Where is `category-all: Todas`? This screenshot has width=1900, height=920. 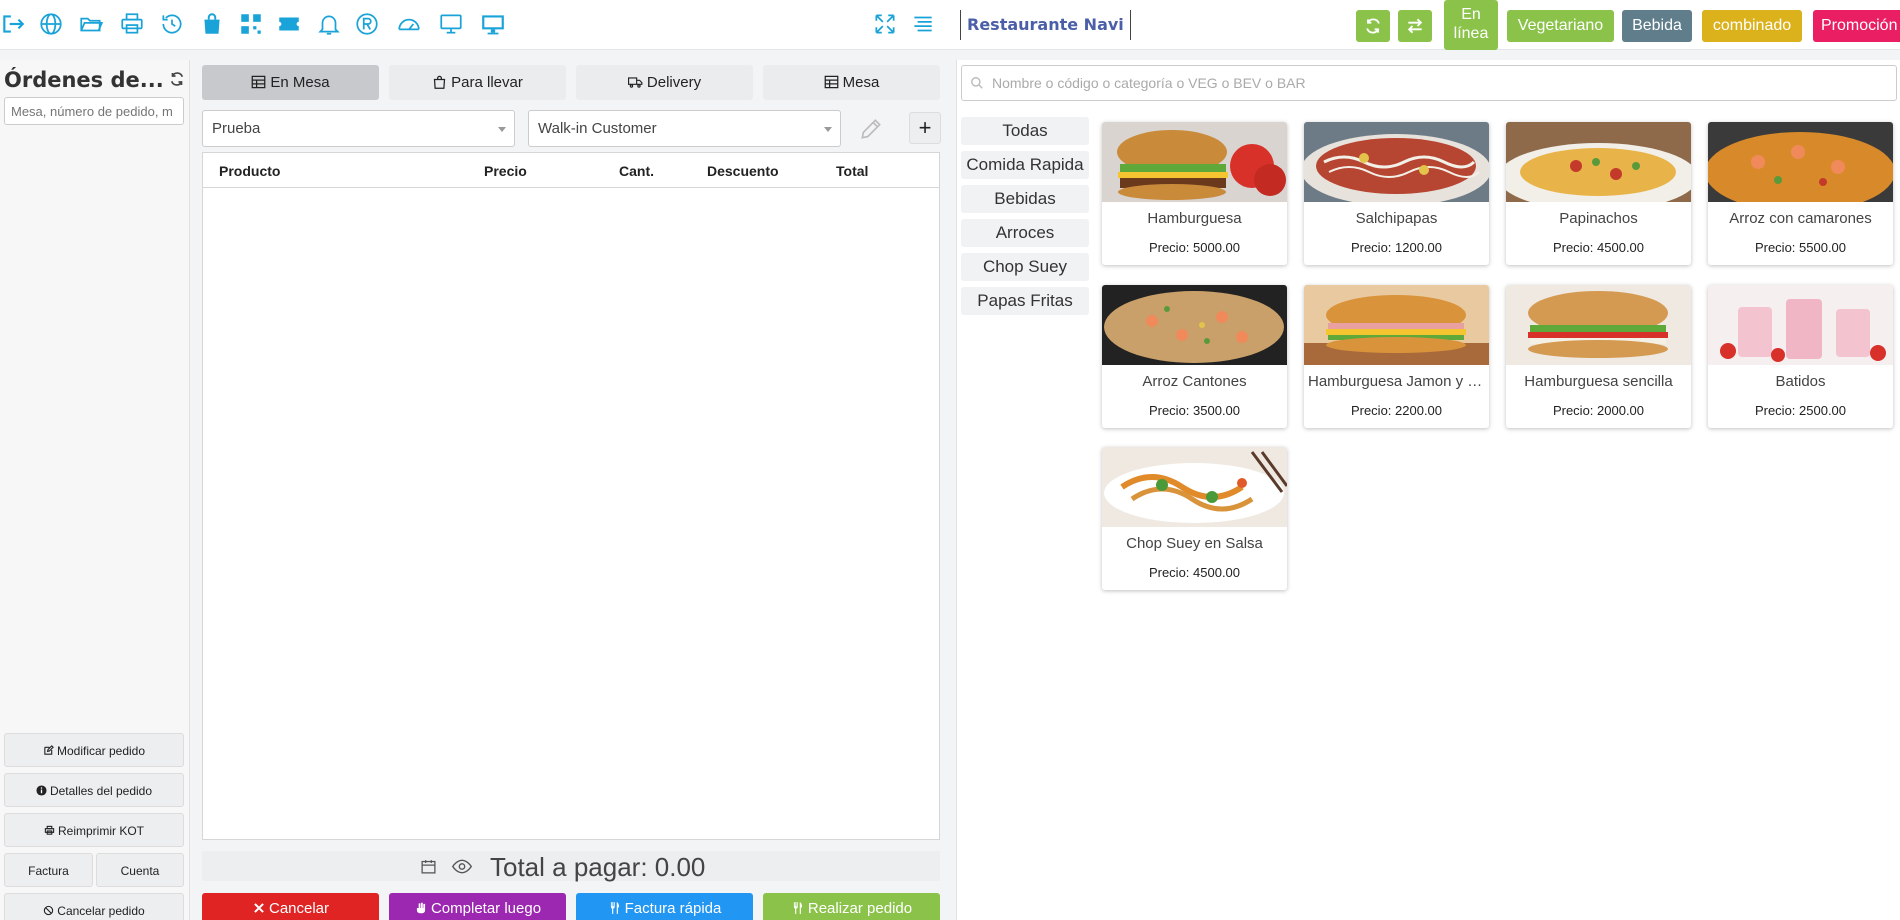
category-all: Todas is located at coordinates (1025, 131).